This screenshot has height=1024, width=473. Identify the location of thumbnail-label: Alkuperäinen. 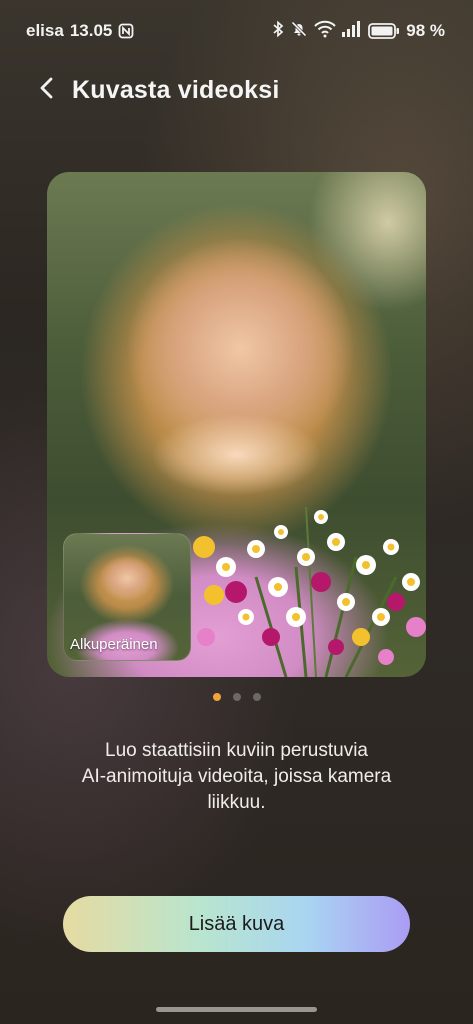
(114, 644).